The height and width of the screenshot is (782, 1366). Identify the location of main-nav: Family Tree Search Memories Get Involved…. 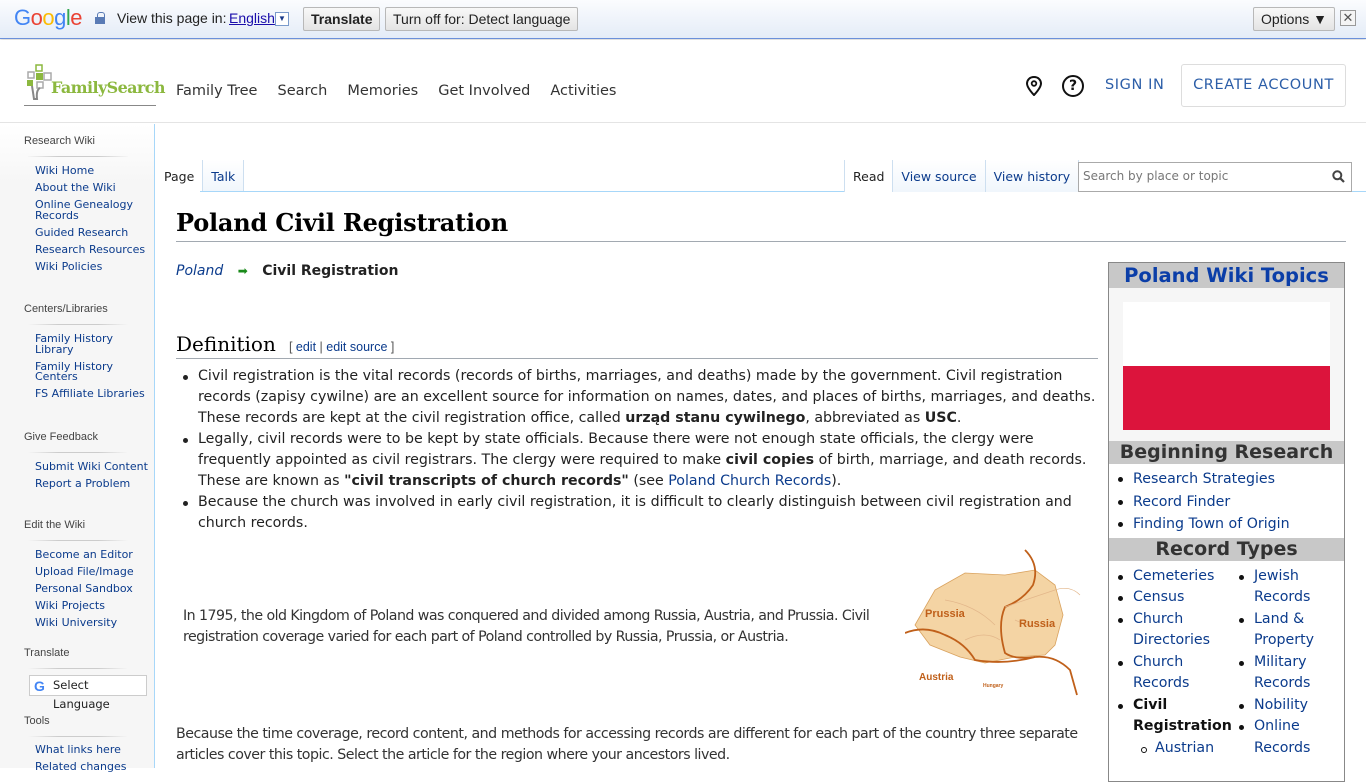
(396, 91).